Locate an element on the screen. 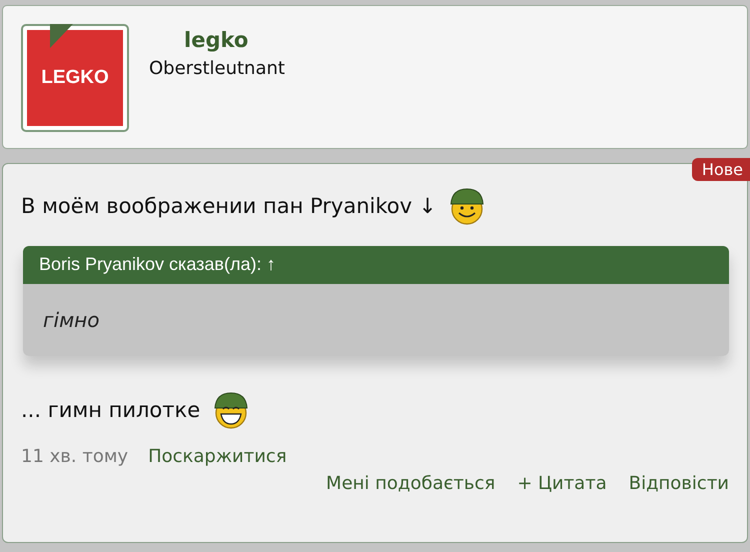 This screenshot has height=552, width=750. user-rank: Oberstleutnant is located at coordinates (217, 68).